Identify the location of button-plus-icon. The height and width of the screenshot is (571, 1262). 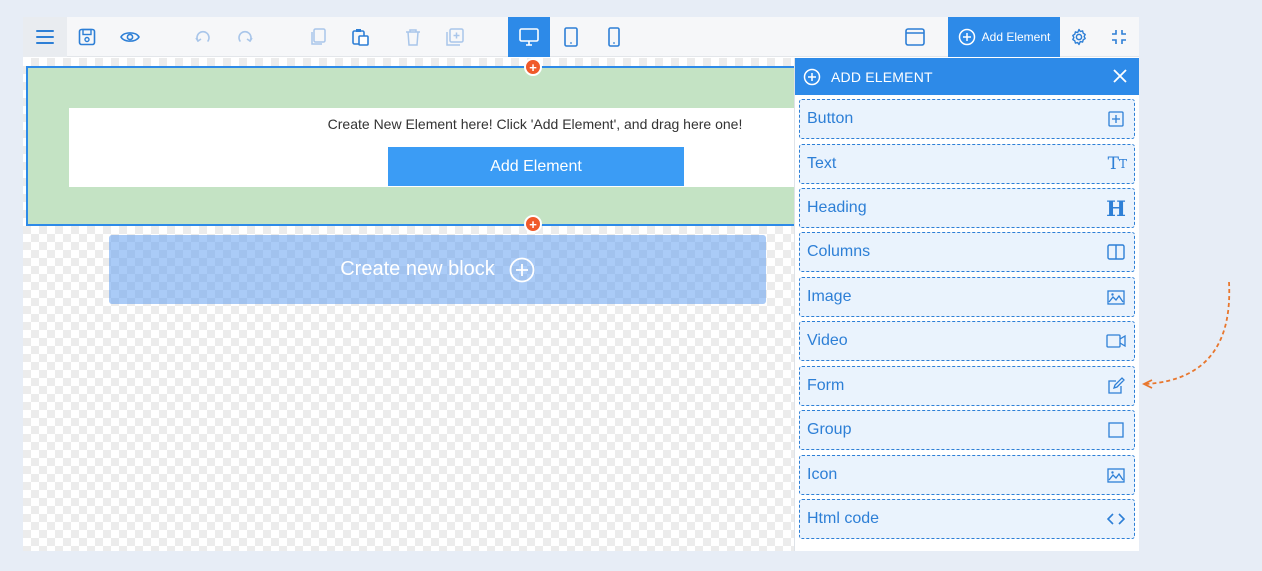
(1116, 119).